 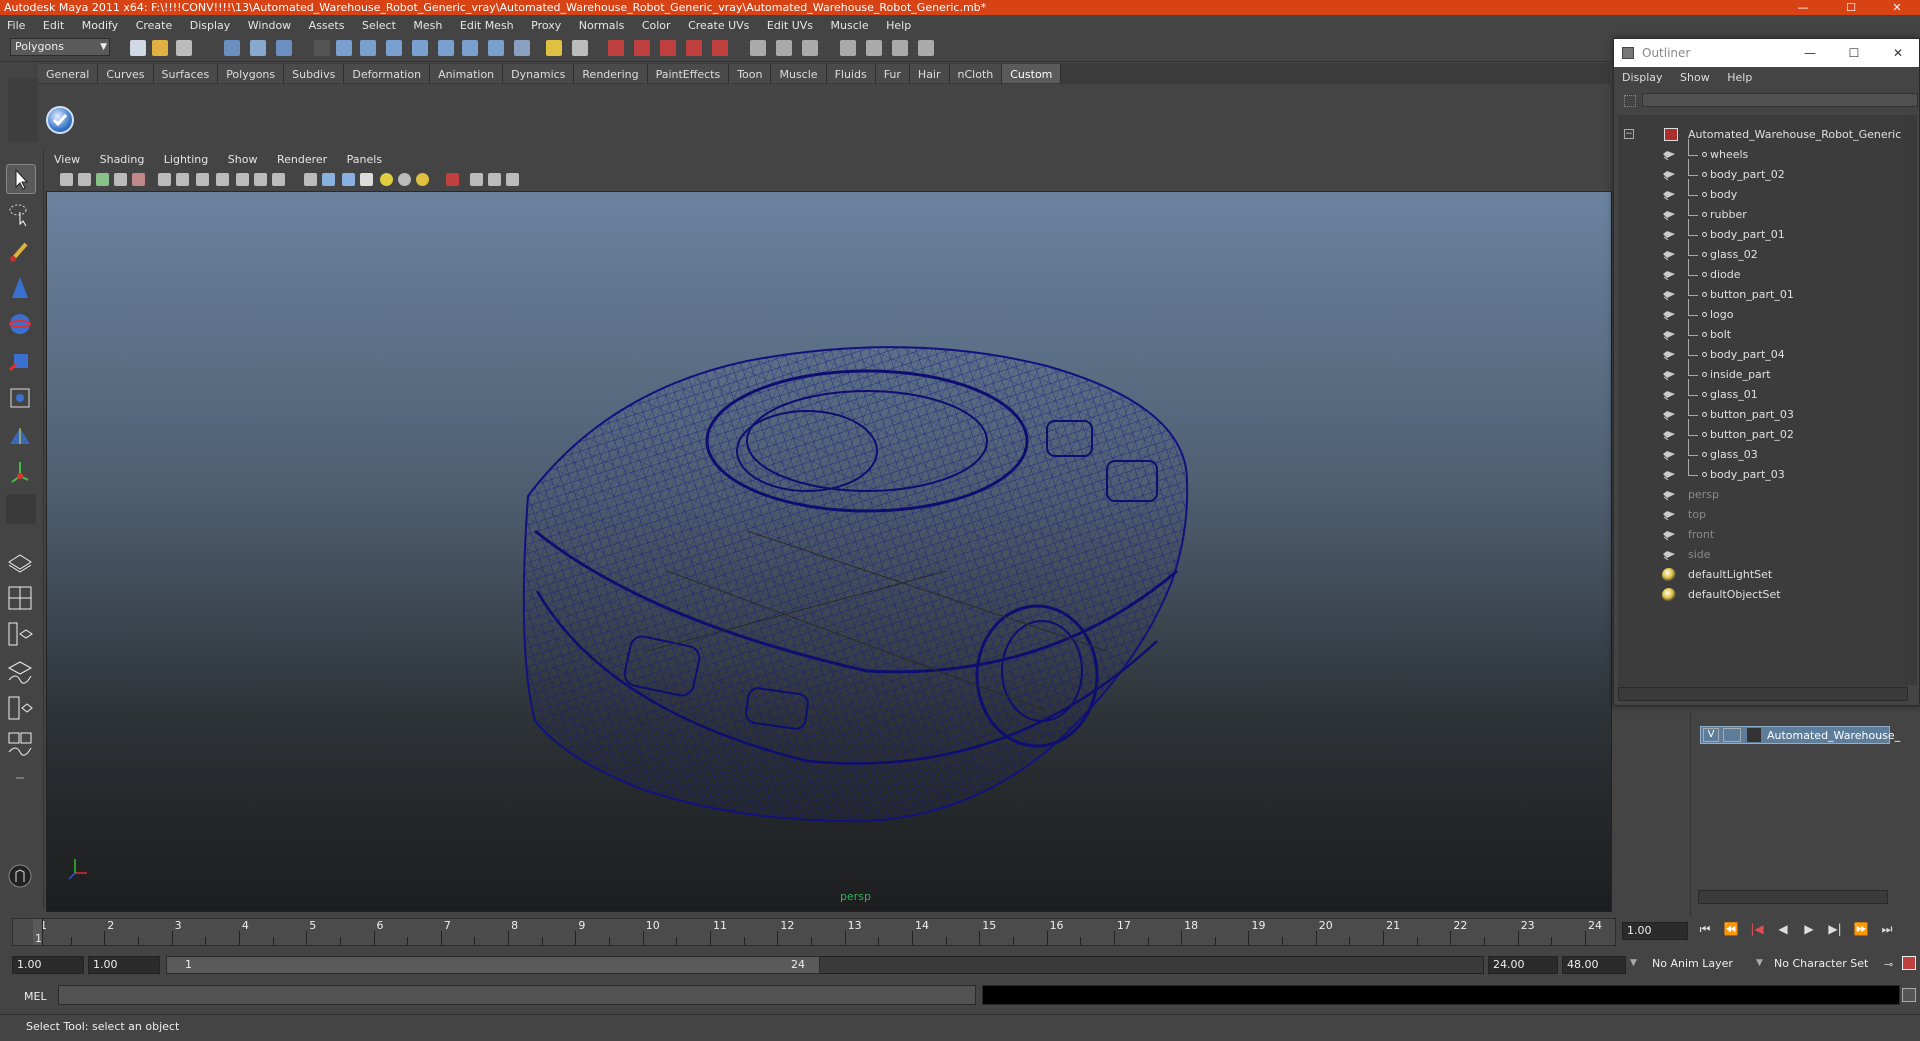 What do you see at coordinates (814, 932) in the screenshot?
I see `time-slider: 1 2 3 4 5 6 7 8 9 10 11 12 13 14 15 16 17 18 19 20 21 22 23 24 1` at bounding box center [814, 932].